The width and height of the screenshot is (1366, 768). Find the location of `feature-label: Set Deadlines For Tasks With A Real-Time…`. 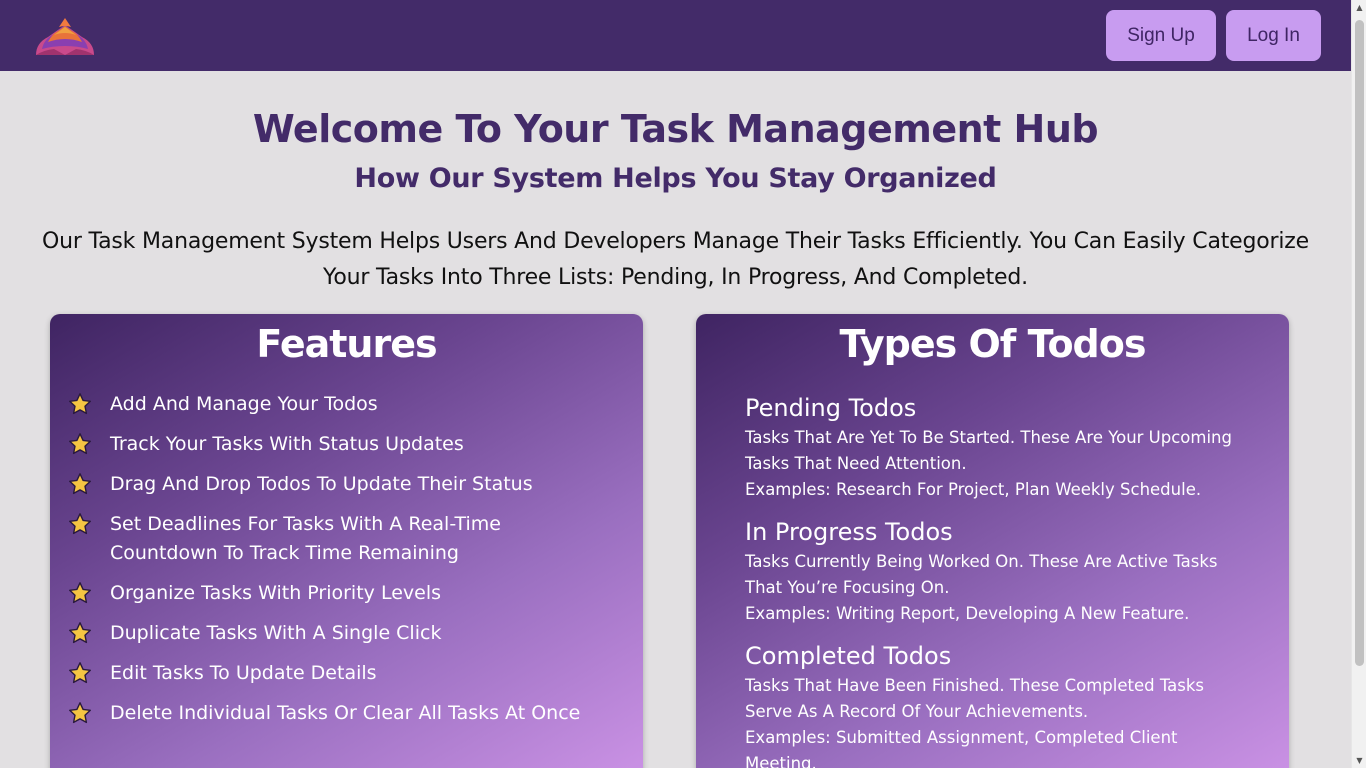

feature-label: Set Deadlines For Tasks With A Real-Time… is located at coordinates (305, 538).